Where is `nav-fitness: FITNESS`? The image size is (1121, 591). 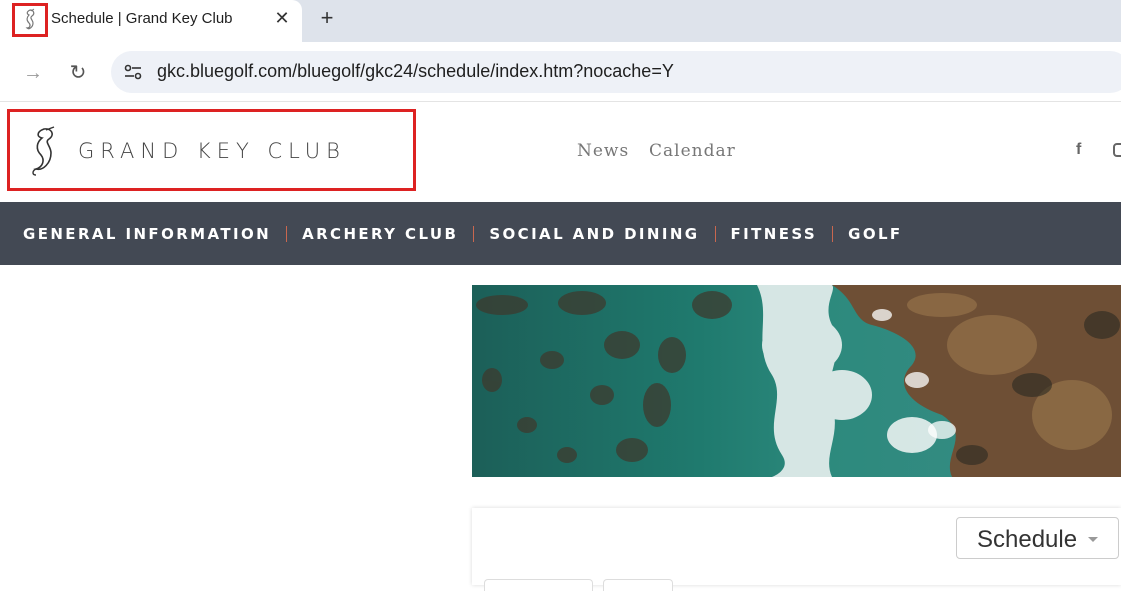 nav-fitness: FITNESS is located at coordinates (774, 234).